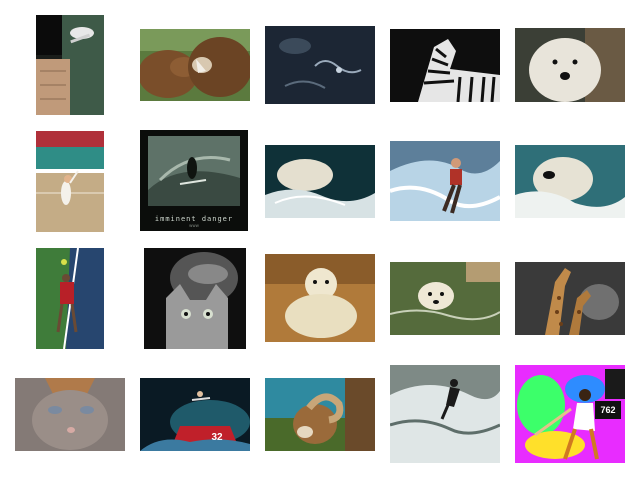  I want to click on thumbnail-woman-and-cat, so click(195, 298).